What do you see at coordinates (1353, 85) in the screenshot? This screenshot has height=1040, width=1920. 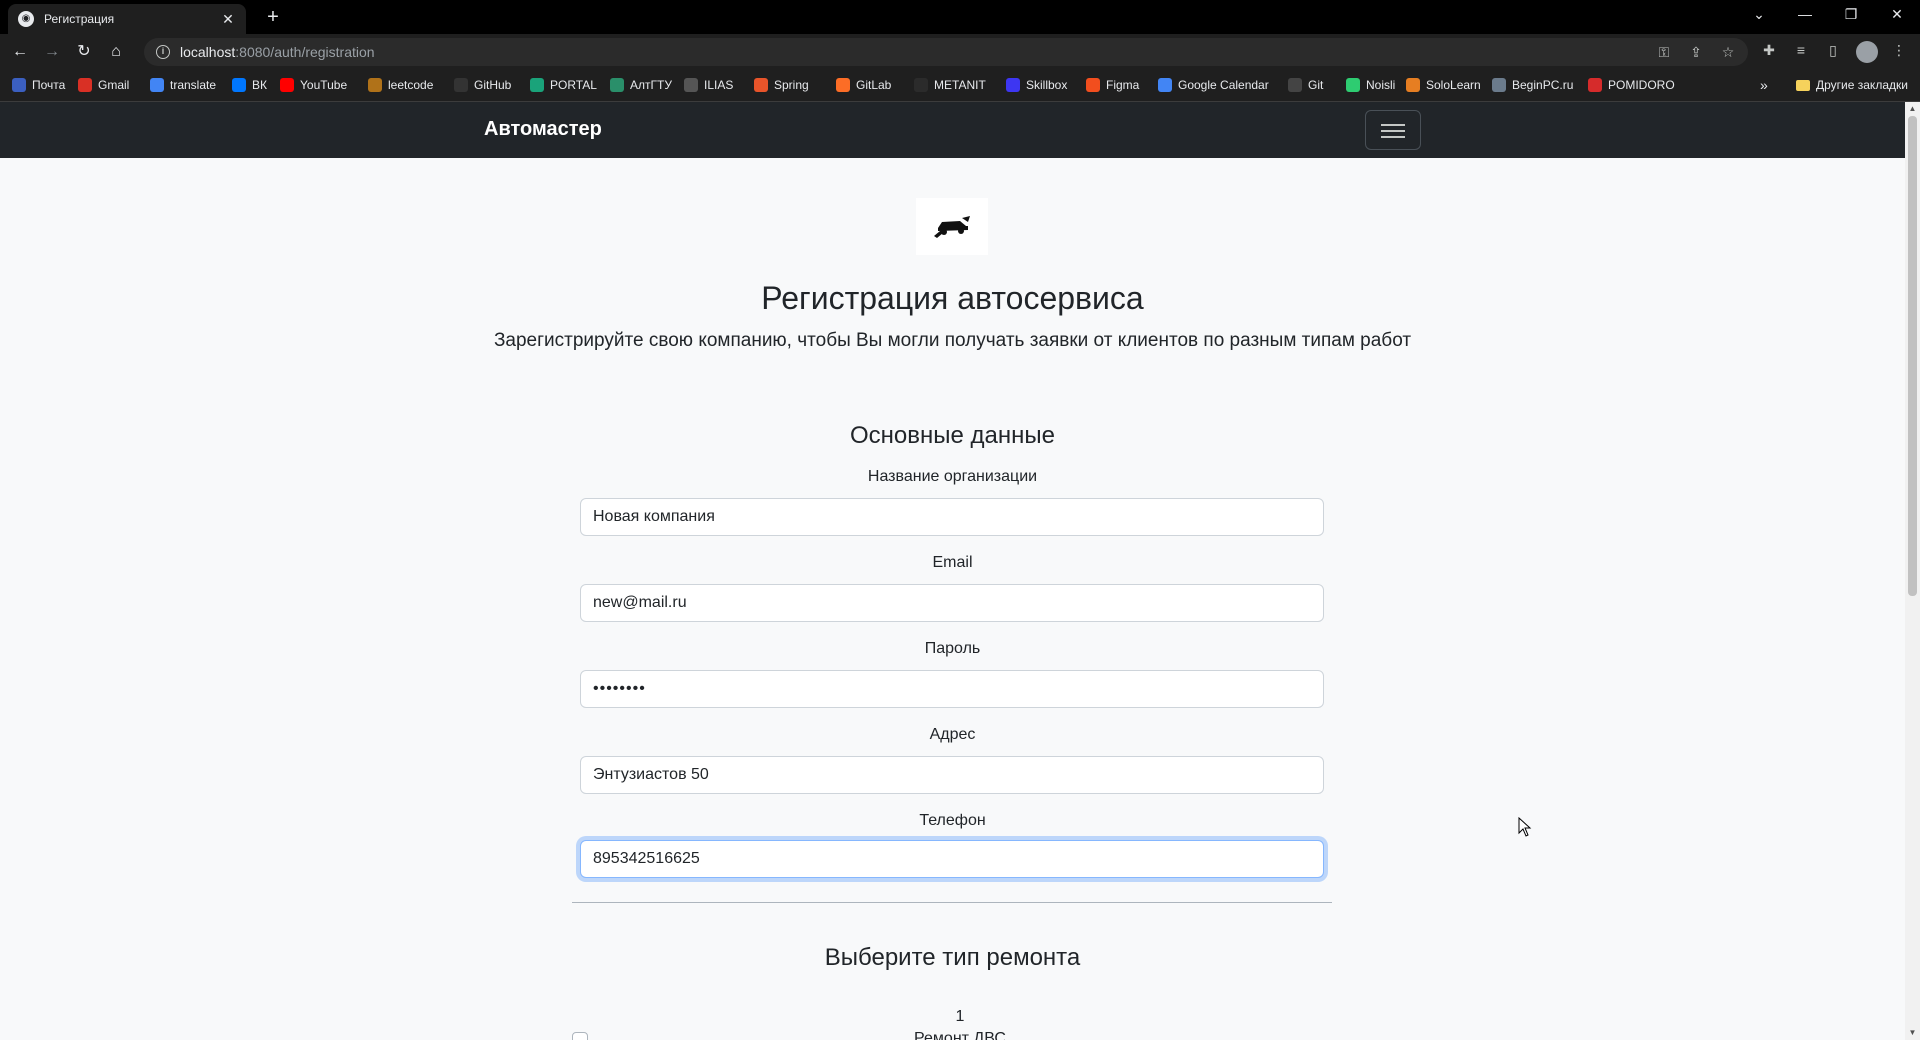 I see `noisli-icon` at bounding box center [1353, 85].